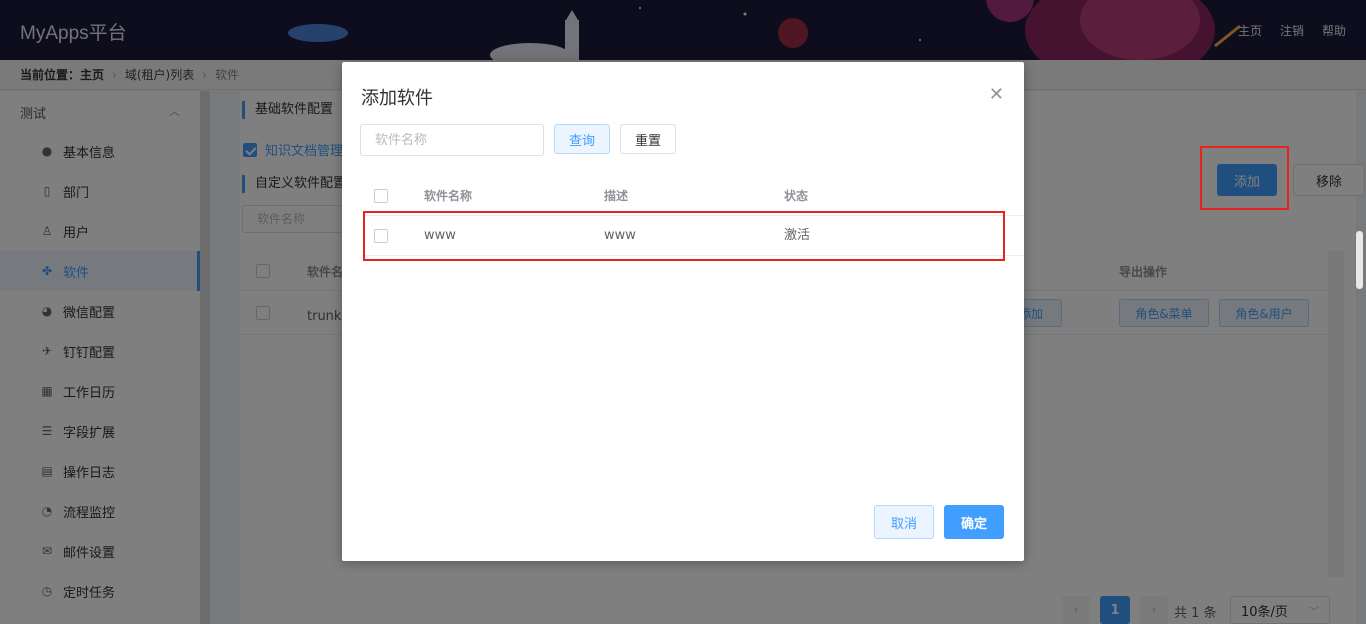  What do you see at coordinates (448, 196) in the screenshot?
I see `col-software-name: 软件名称` at bounding box center [448, 196].